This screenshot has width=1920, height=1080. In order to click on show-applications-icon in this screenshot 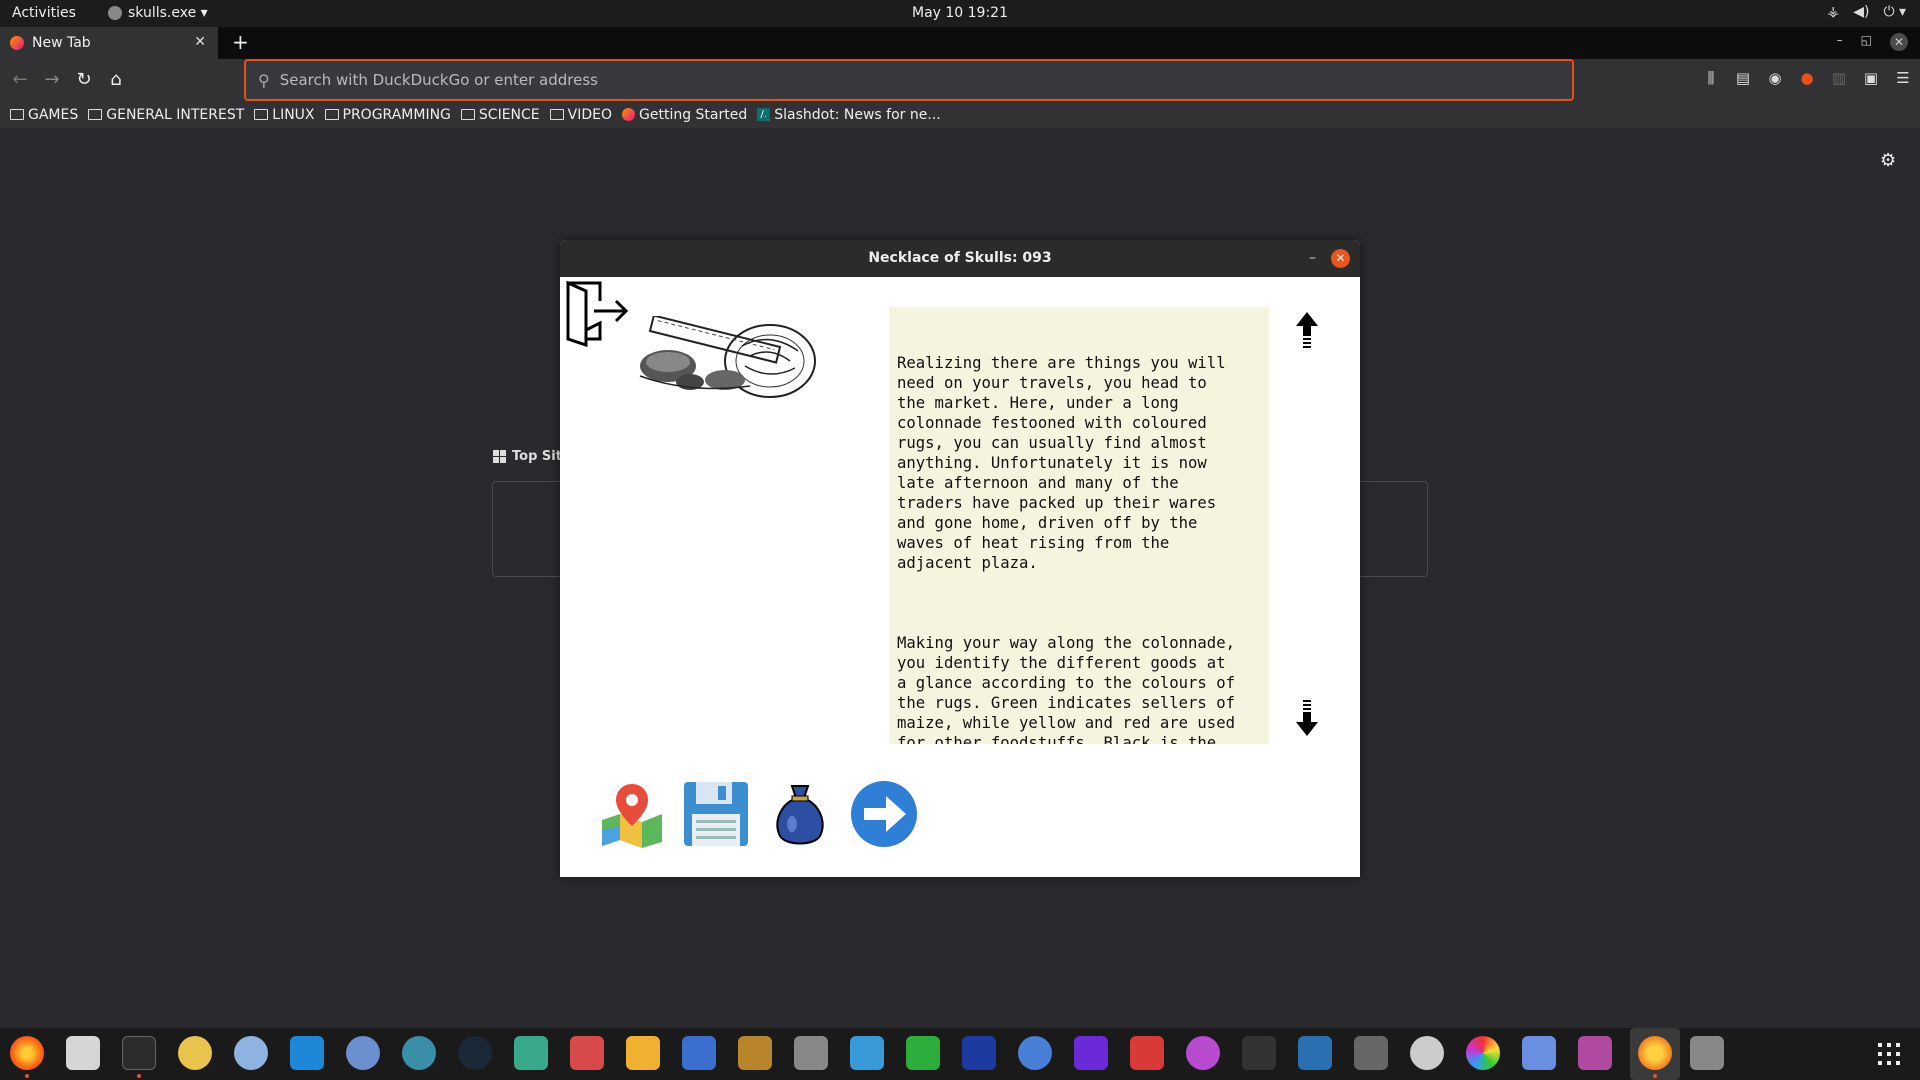, I will do `click(1889, 1054)`.